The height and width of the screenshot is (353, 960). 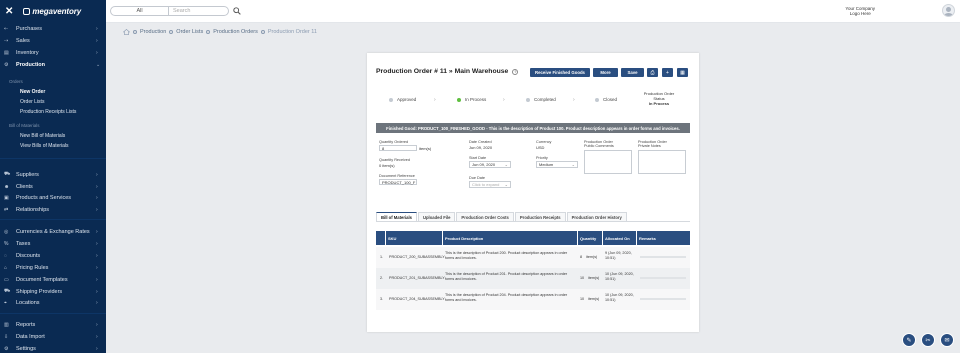 What do you see at coordinates (481, 147) in the screenshot?
I see `date-created-value: Jun 09, 2020` at bounding box center [481, 147].